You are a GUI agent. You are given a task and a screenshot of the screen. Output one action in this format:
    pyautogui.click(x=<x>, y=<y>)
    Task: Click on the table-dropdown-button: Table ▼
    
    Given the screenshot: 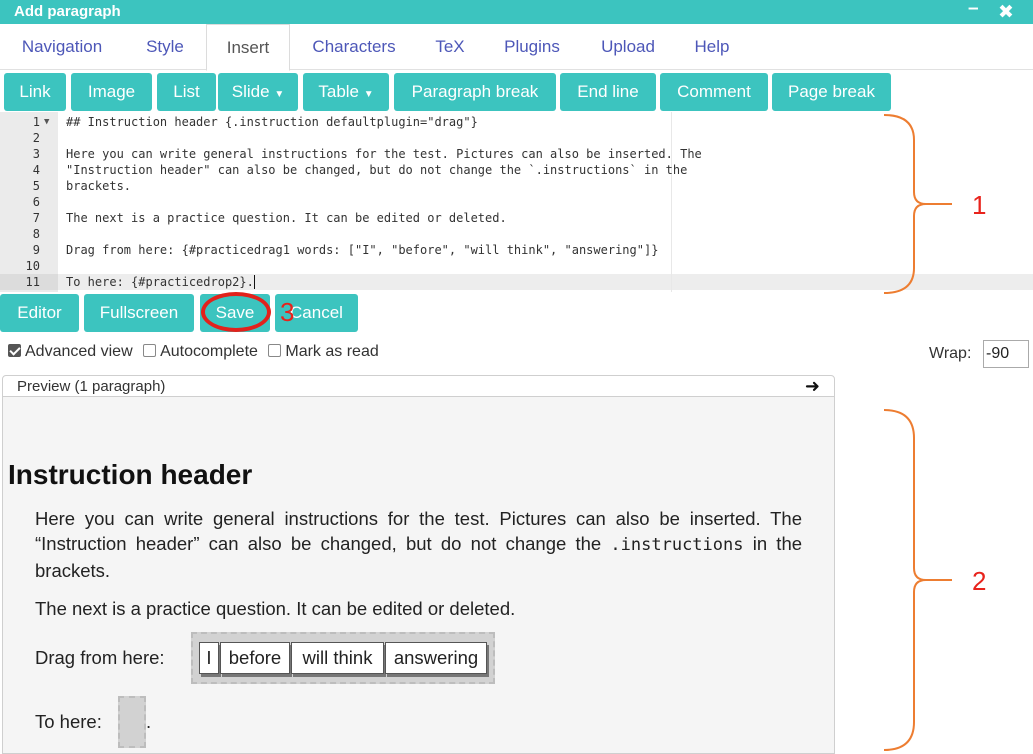 What is the action you would take?
    pyautogui.click(x=346, y=92)
    